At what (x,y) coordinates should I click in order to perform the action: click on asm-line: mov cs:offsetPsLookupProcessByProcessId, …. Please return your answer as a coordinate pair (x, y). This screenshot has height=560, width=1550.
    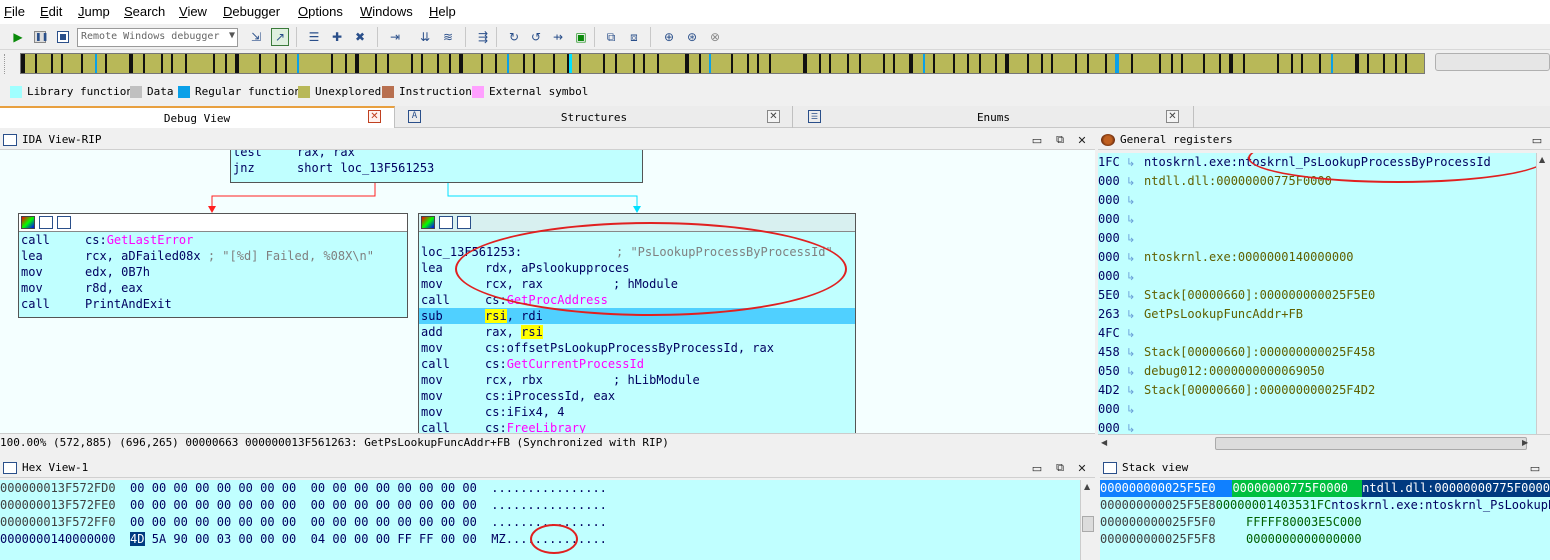
    Looking at the image, I should click on (637, 348).